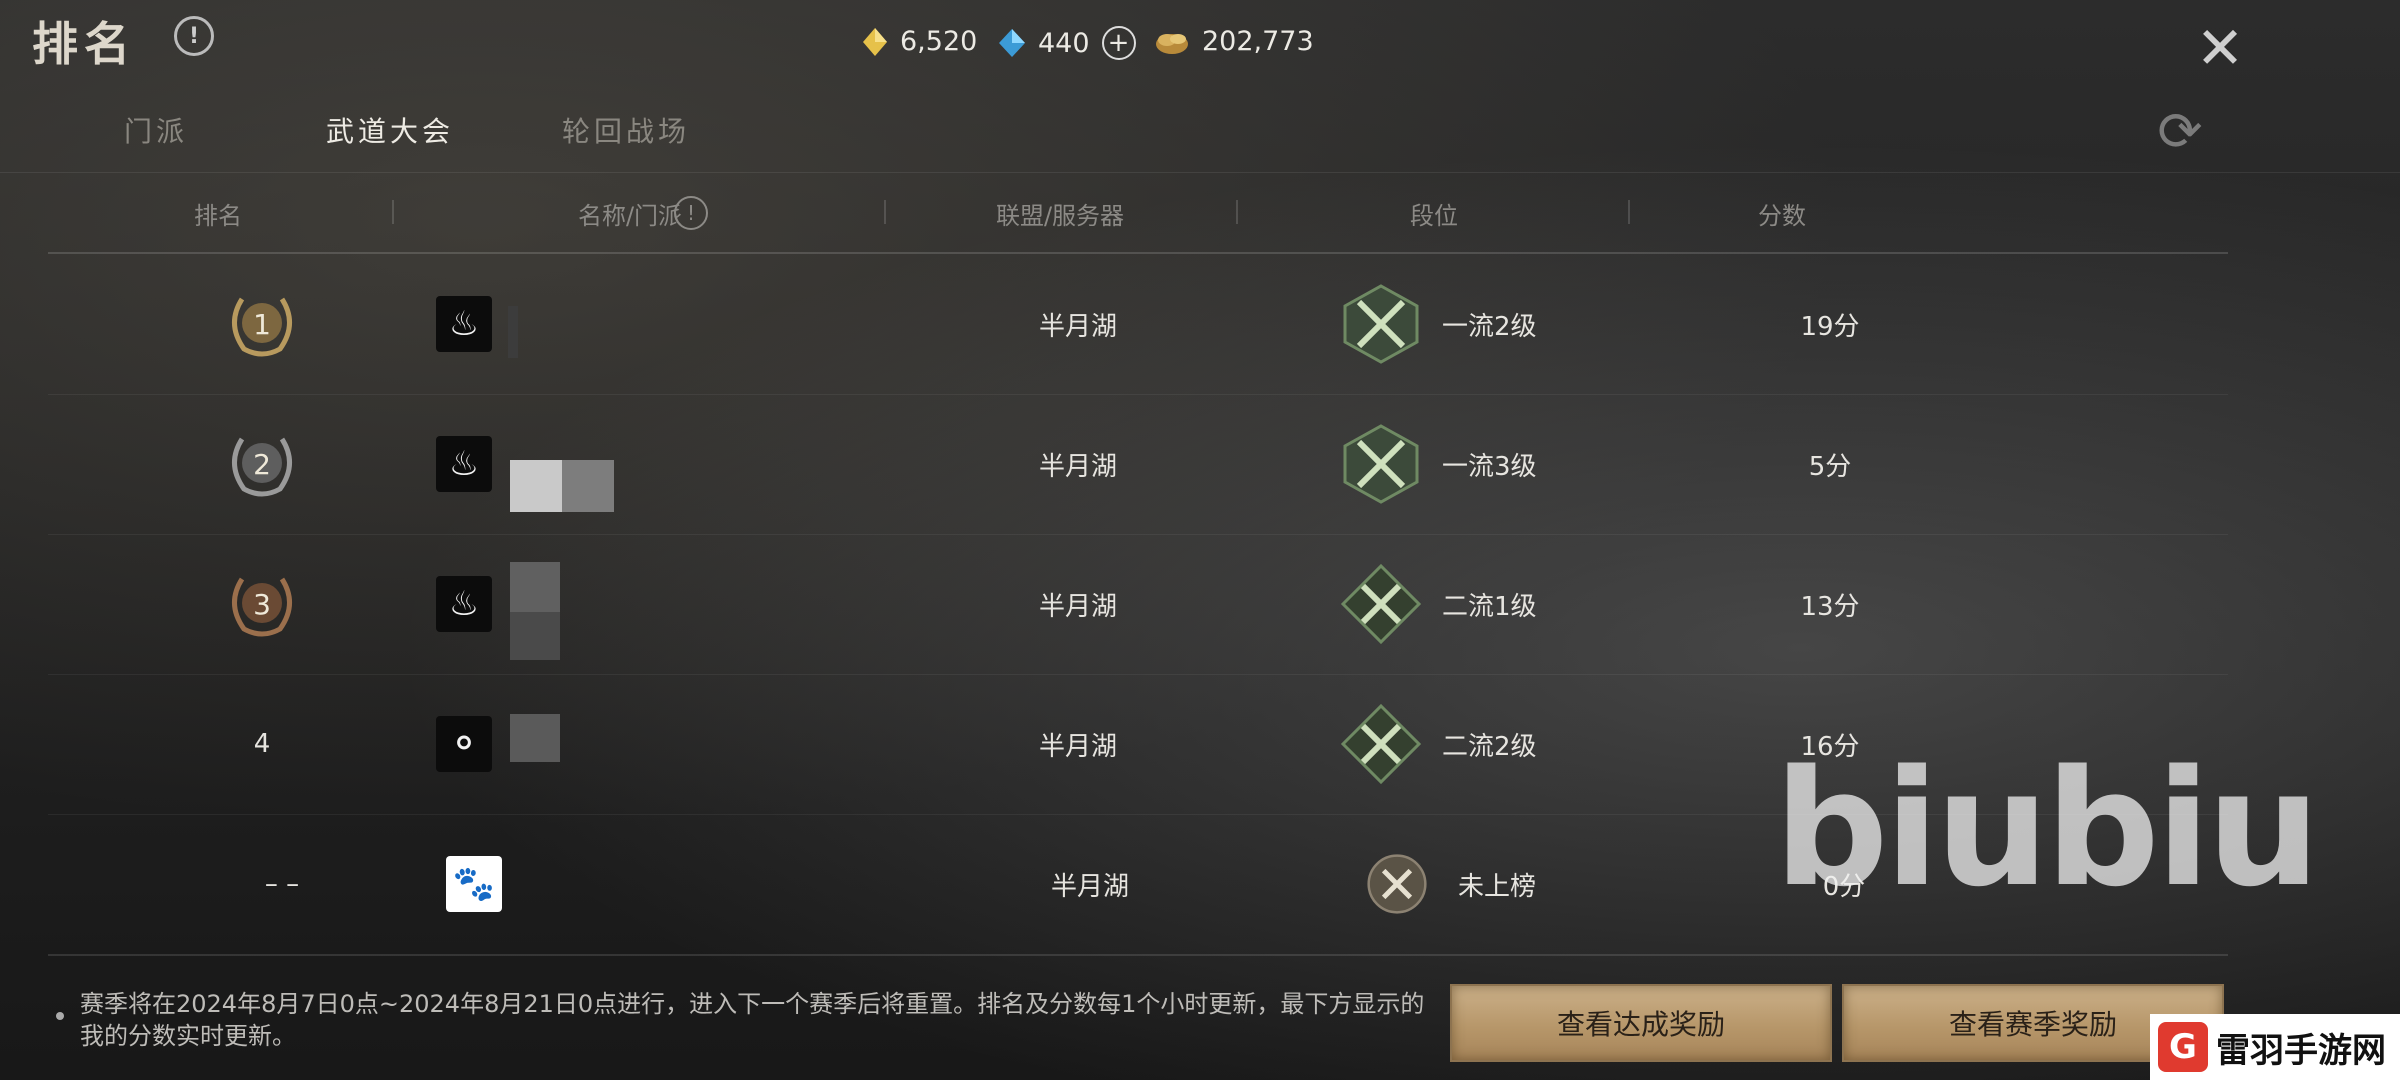 The image size is (2400, 1080). Describe the element at coordinates (2047, 828) in the screenshot. I see `biubiu-watermark: biubiu` at that location.